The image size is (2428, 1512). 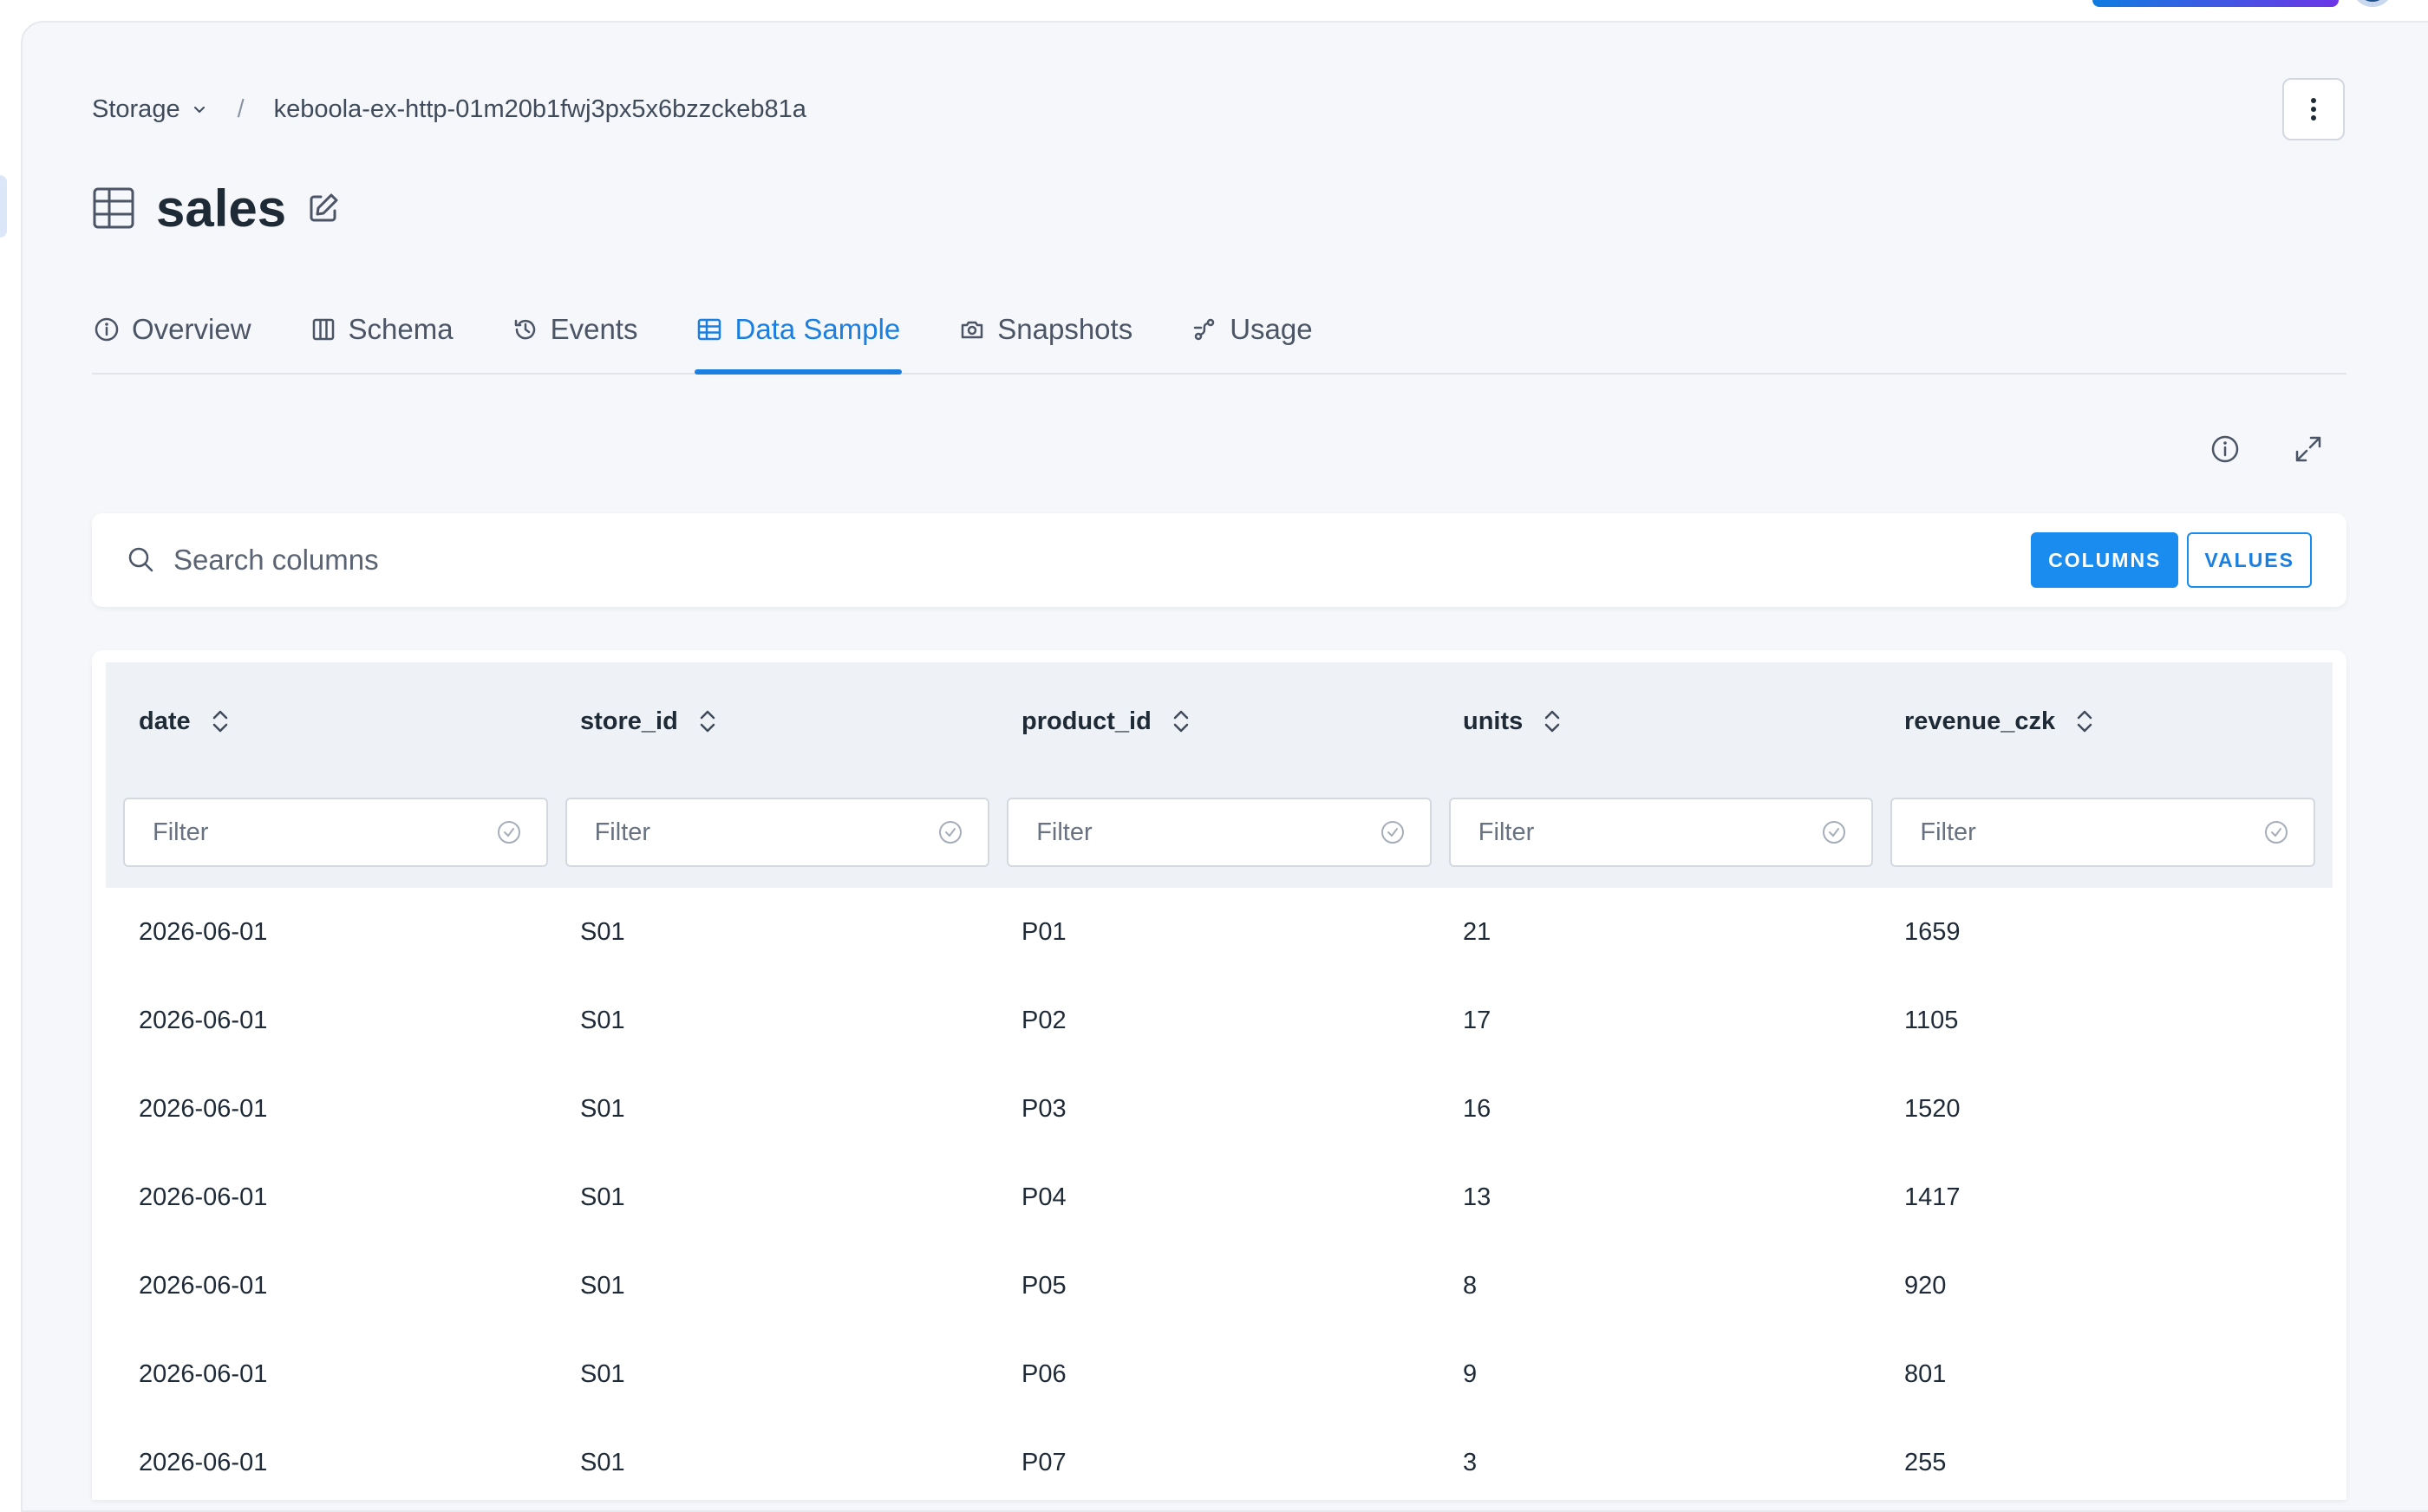 I want to click on tab-events: Events, so click(x=575, y=329).